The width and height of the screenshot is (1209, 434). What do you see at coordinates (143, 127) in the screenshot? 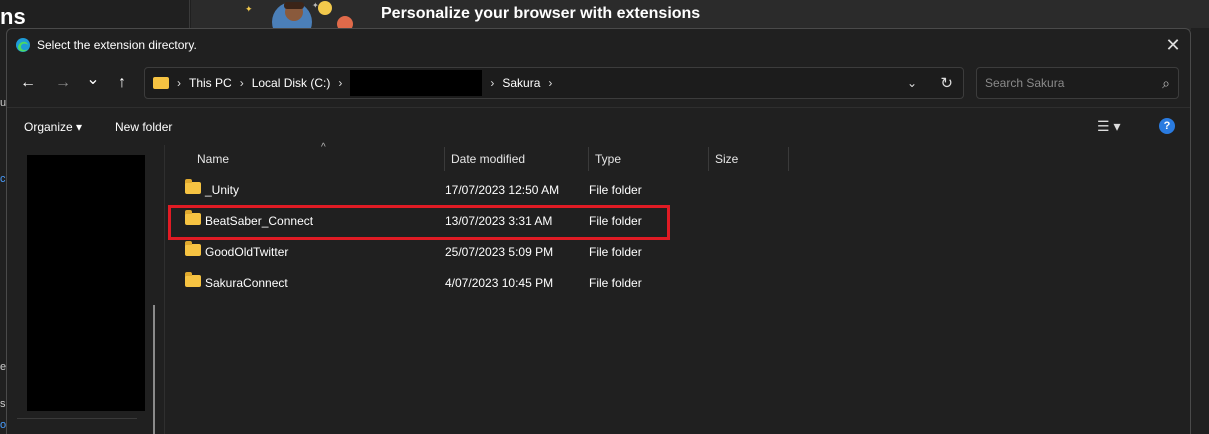
I see `new-folder-button: New folder` at bounding box center [143, 127].